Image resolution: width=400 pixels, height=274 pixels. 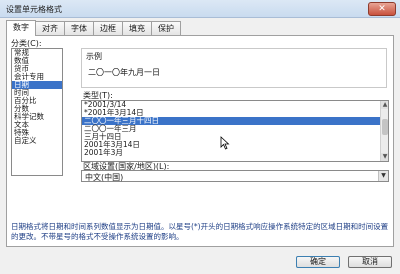 What do you see at coordinates (383, 176) in the screenshot?
I see `chevron-down-icon: ▼` at bounding box center [383, 176].